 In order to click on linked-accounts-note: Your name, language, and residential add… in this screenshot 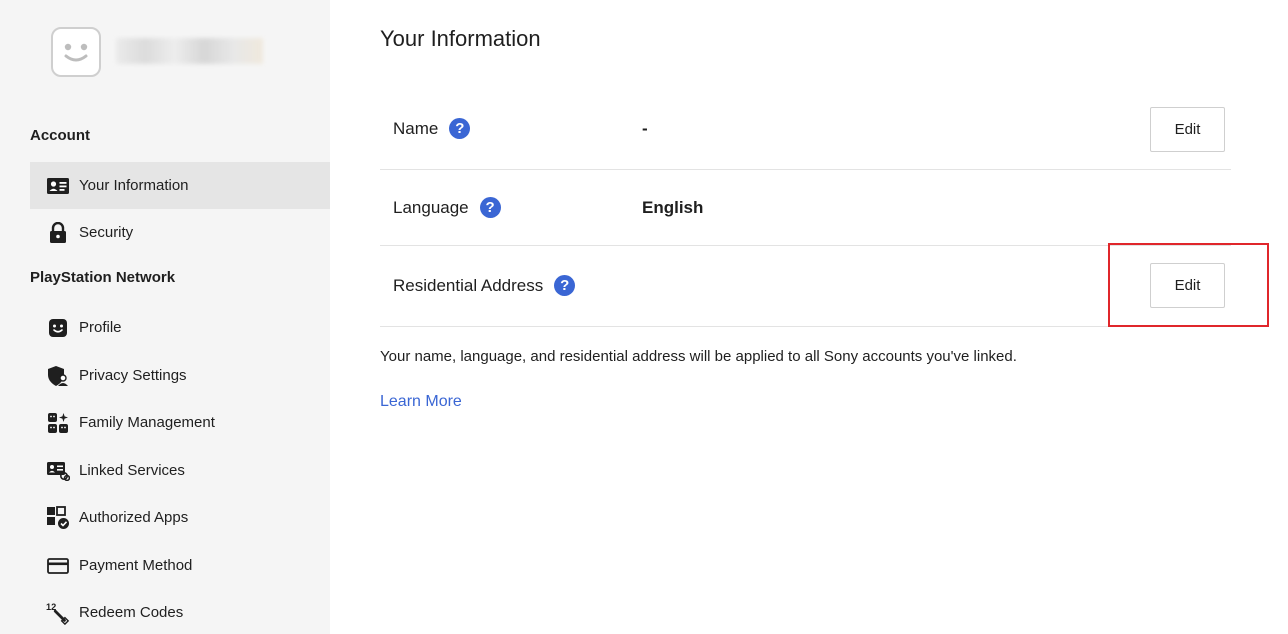, I will do `click(698, 356)`.